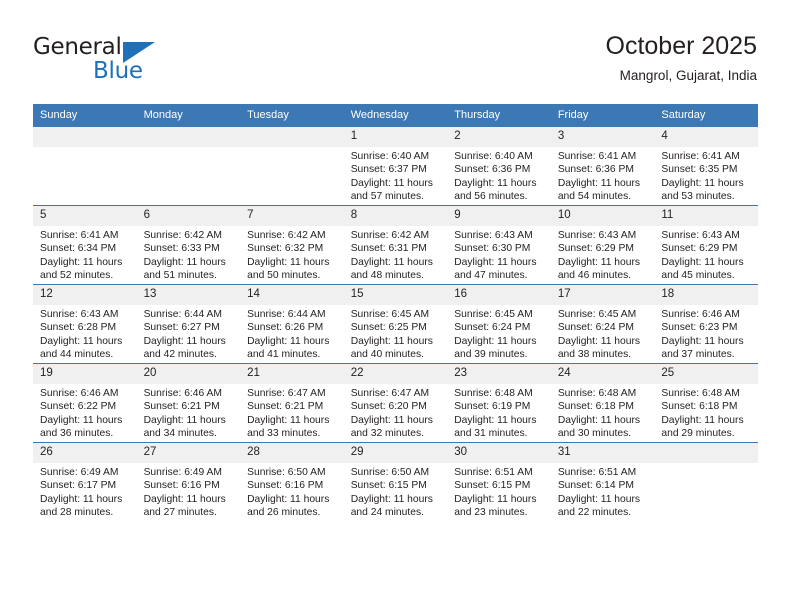 The height and width of the screenshot is (612, 792). Describe the element at coordinates (285, 249) in the screenshot. I see `sunset-text: Sunset: 6:32 PM` at that location.